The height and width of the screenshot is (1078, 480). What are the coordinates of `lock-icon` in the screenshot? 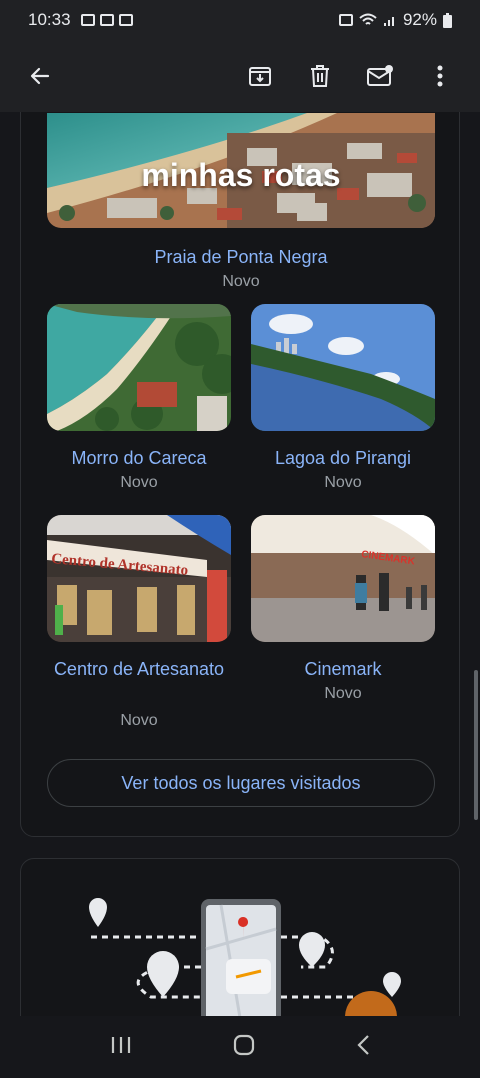 It's located at (125, 20).